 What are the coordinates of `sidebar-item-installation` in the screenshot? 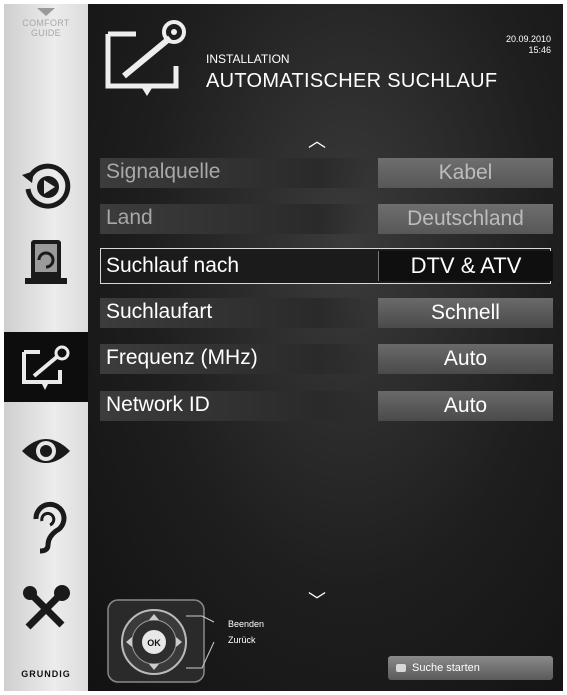 It's located at (46, 367).